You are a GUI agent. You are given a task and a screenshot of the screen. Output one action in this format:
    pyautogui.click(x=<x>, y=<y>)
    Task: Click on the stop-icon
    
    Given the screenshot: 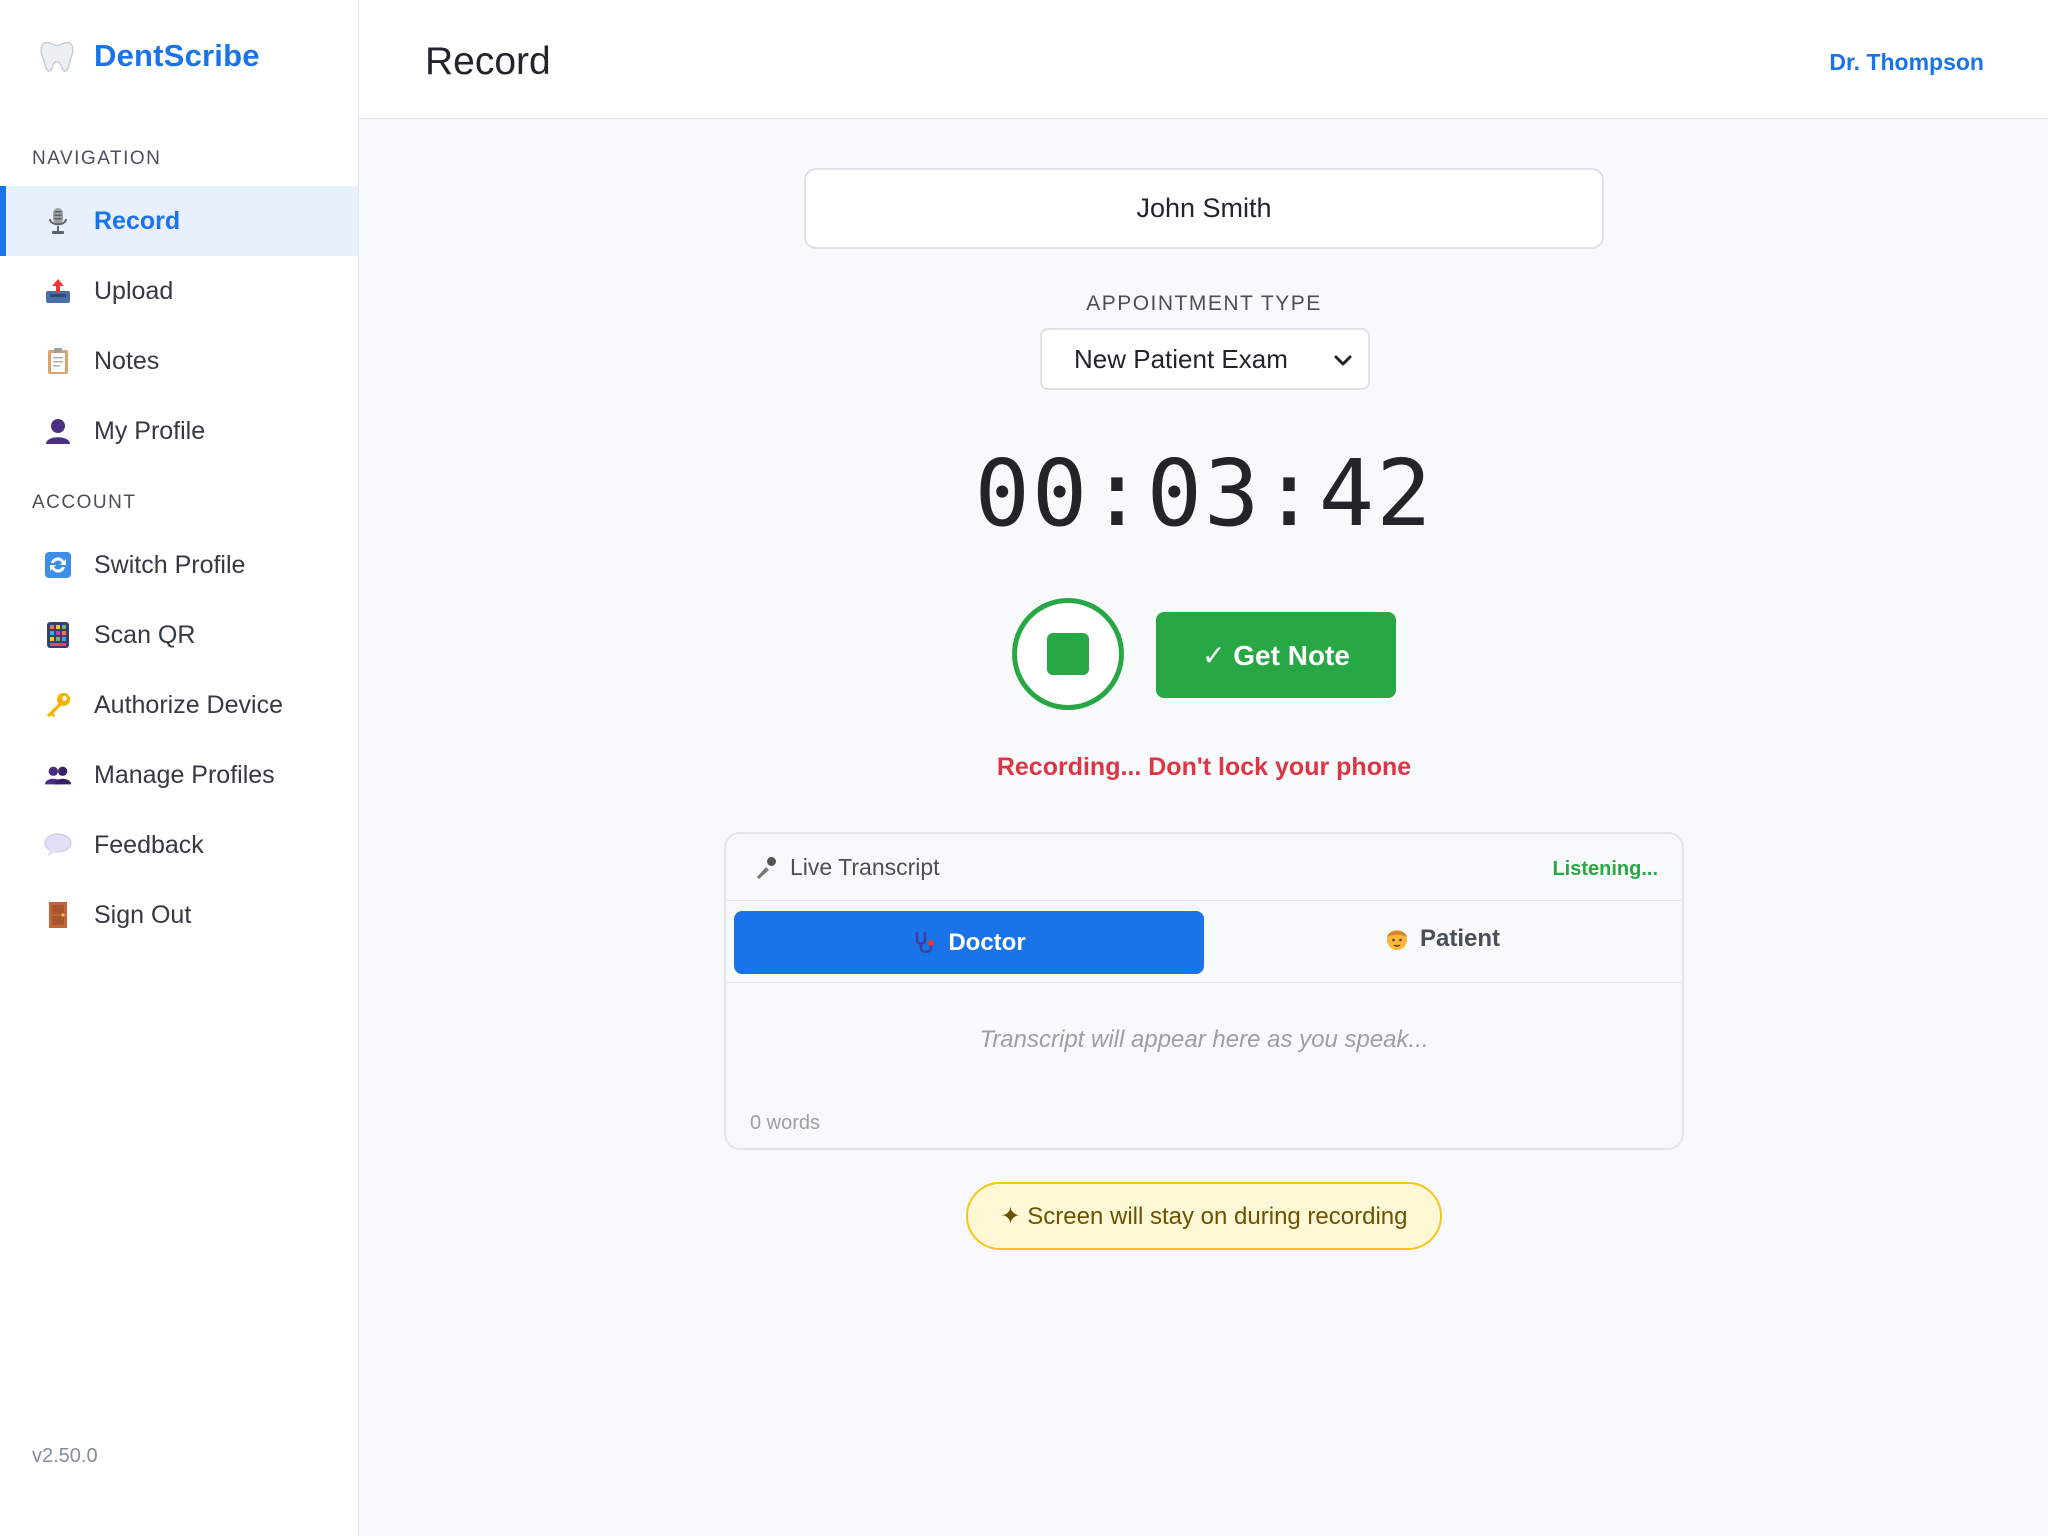 What is the action you would take?
    pyautogui.click(x=1068, y=654)
    